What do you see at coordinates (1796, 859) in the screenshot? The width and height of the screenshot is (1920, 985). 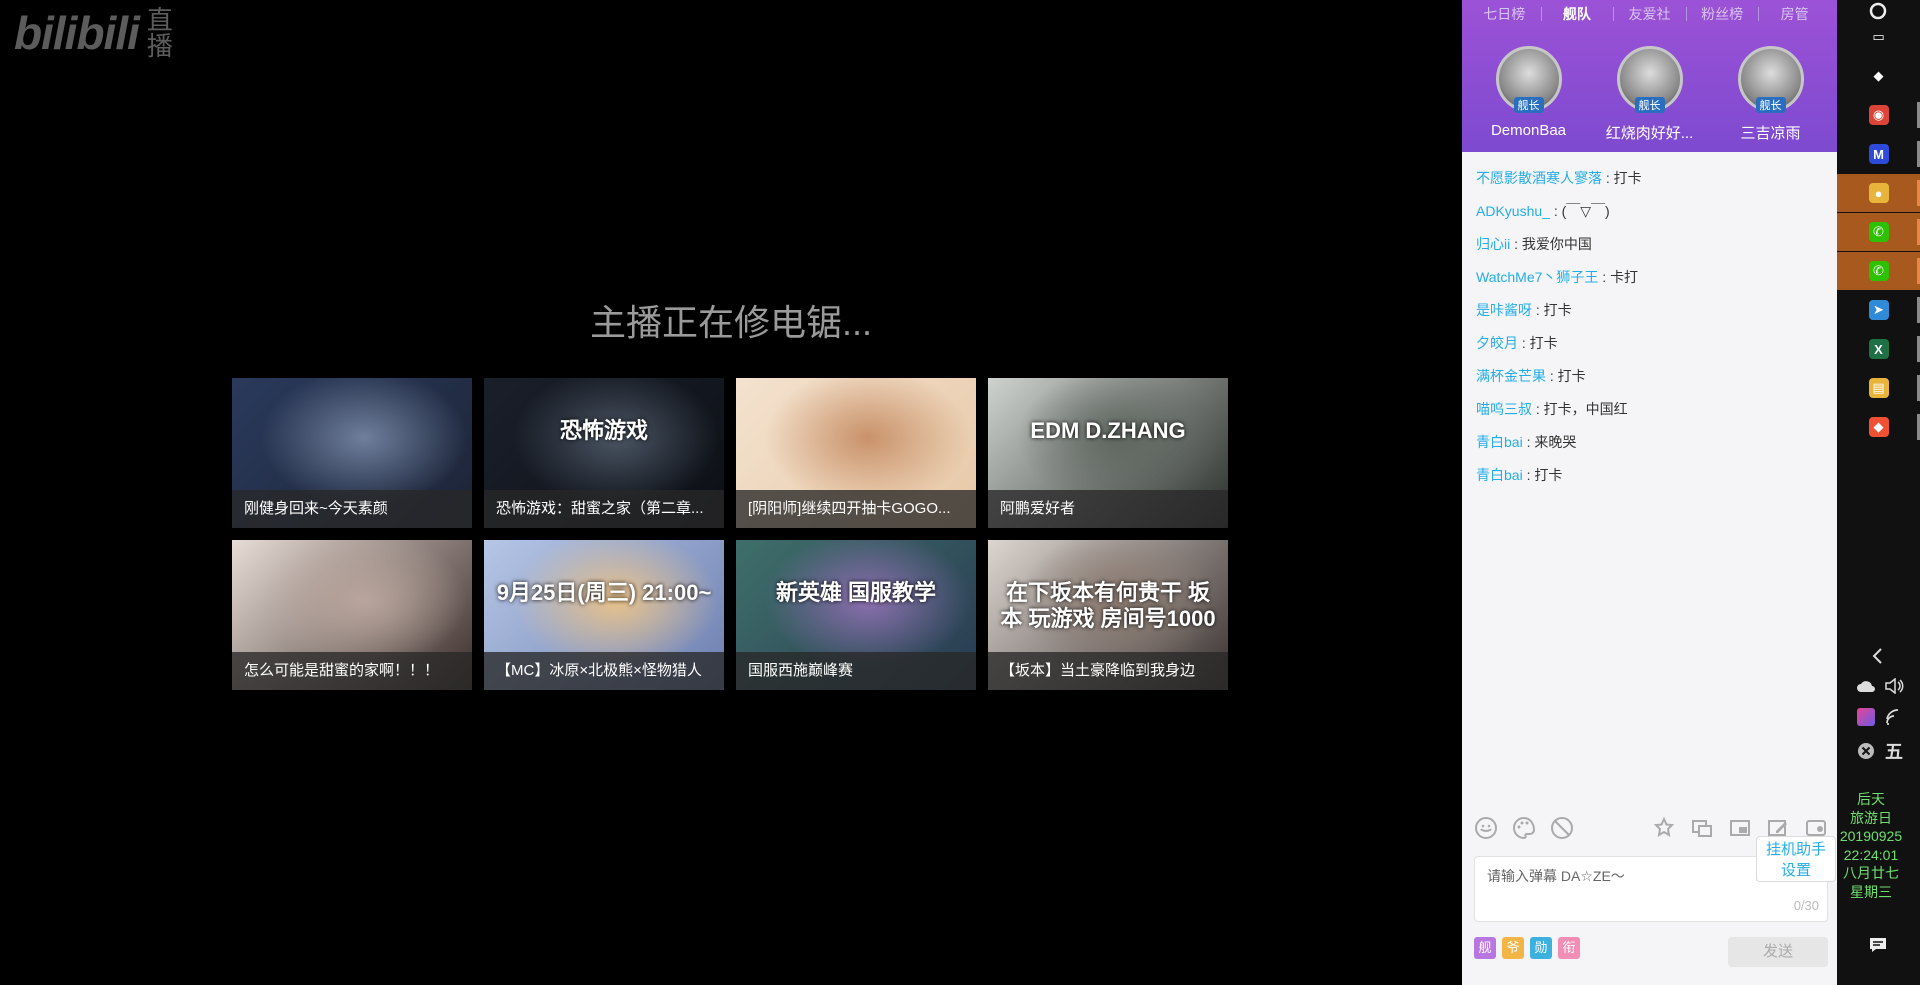 I see `idle-helper-settings-button: 挂机助手 设置` at bounding box center [1796, 859].